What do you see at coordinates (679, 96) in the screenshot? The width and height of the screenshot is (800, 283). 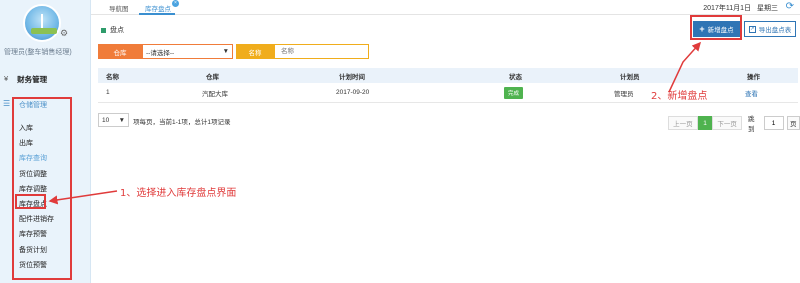 I see `annotation-step2: 2、新增盘点` at bounding box center [679, 96].